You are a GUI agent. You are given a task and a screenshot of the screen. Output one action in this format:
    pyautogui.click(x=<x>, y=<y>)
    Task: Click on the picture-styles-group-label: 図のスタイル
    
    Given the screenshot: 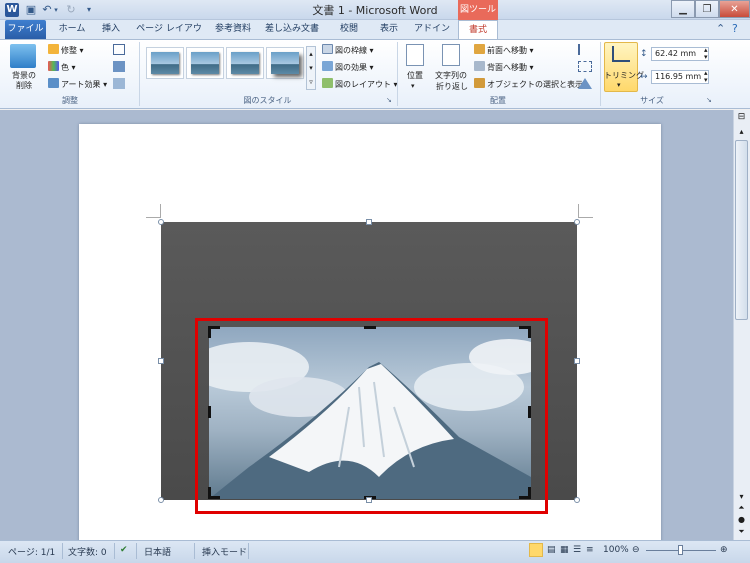 What is the action you would take?
    pyautogui.click(x=267, y=100)
    